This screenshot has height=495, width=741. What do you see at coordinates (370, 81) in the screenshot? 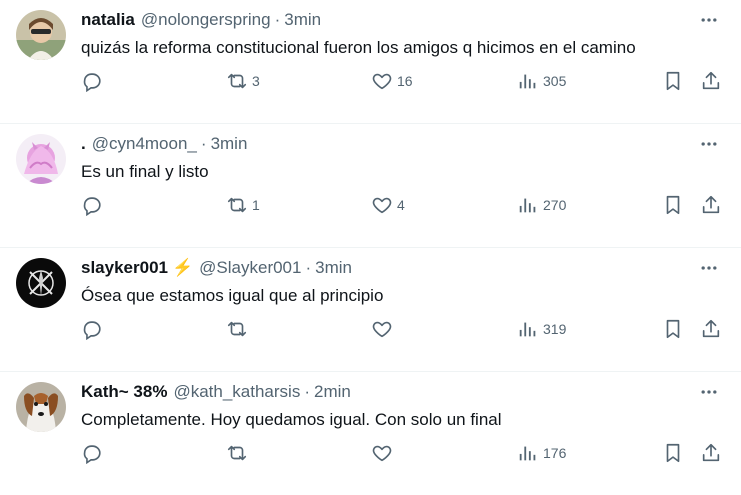
I see `tweet-actions: 3 16 305` at bounding box center [370, 81].